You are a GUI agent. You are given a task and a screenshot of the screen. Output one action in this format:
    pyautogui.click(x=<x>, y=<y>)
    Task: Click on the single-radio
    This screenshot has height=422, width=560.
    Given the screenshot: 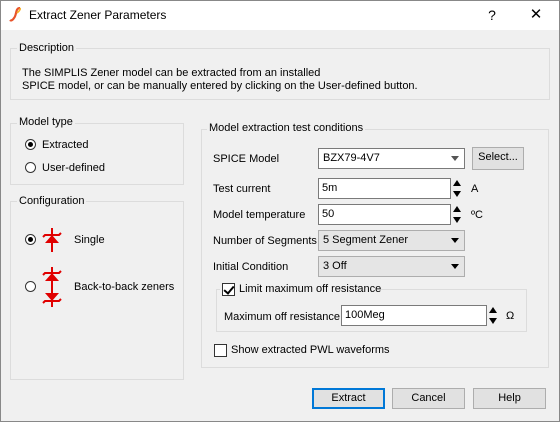 What is the action you would take?
    pyautogui.click(x=30, y=239)
    